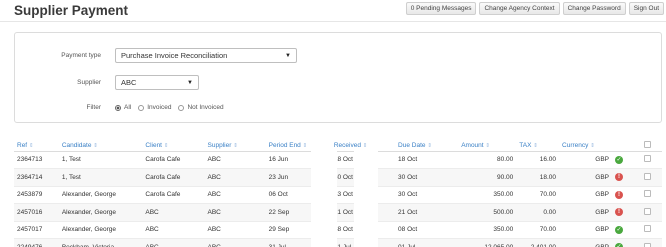 The width and height of the screenshot is (666, 247). I want to click on col-status, so click(626, 146).